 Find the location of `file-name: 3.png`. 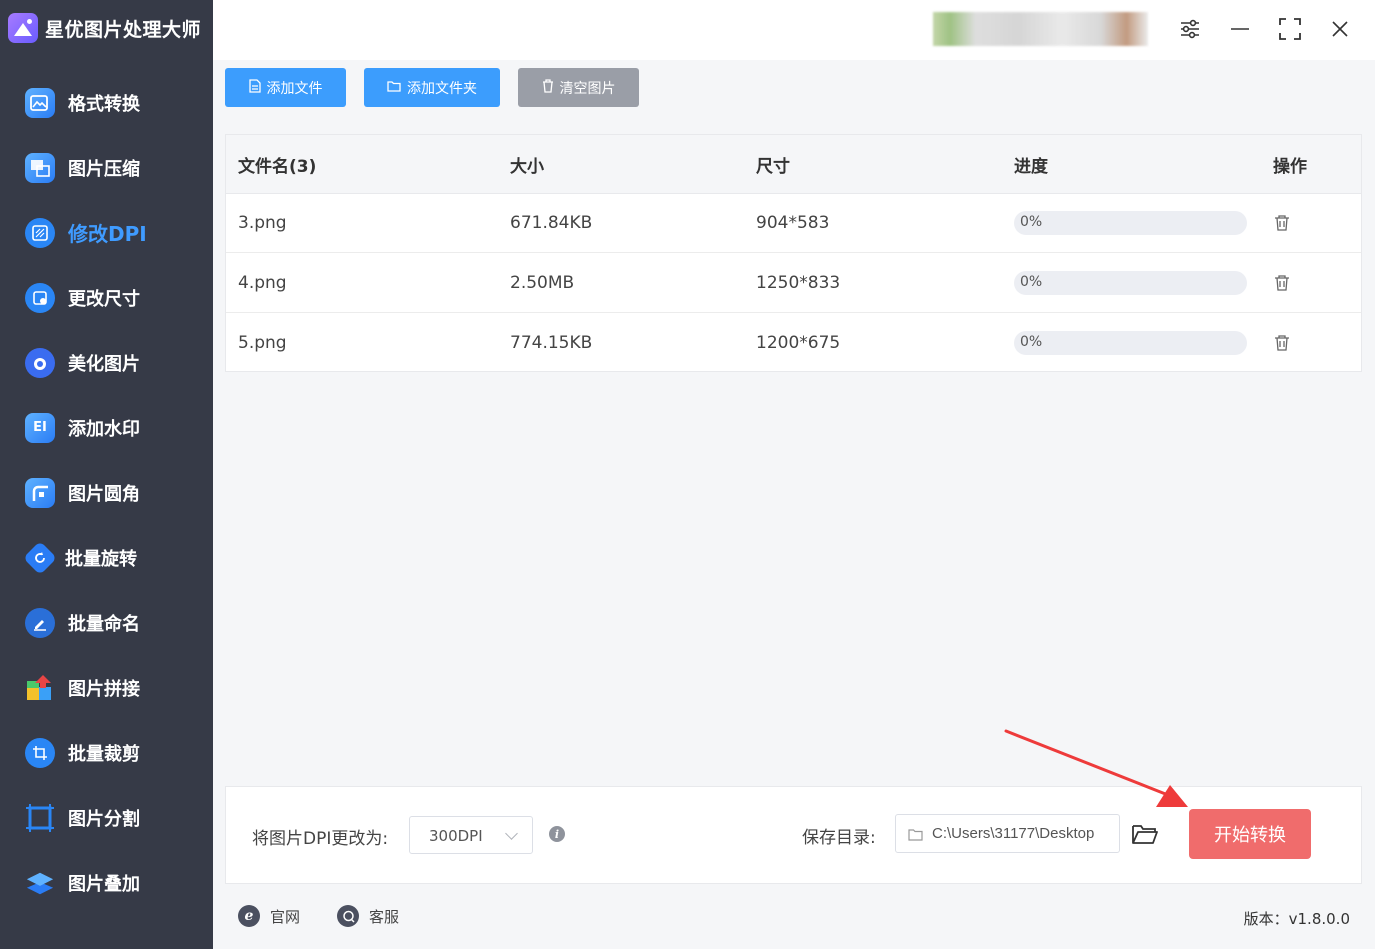

file-name: 3.png is located at coordinates (262, 223).